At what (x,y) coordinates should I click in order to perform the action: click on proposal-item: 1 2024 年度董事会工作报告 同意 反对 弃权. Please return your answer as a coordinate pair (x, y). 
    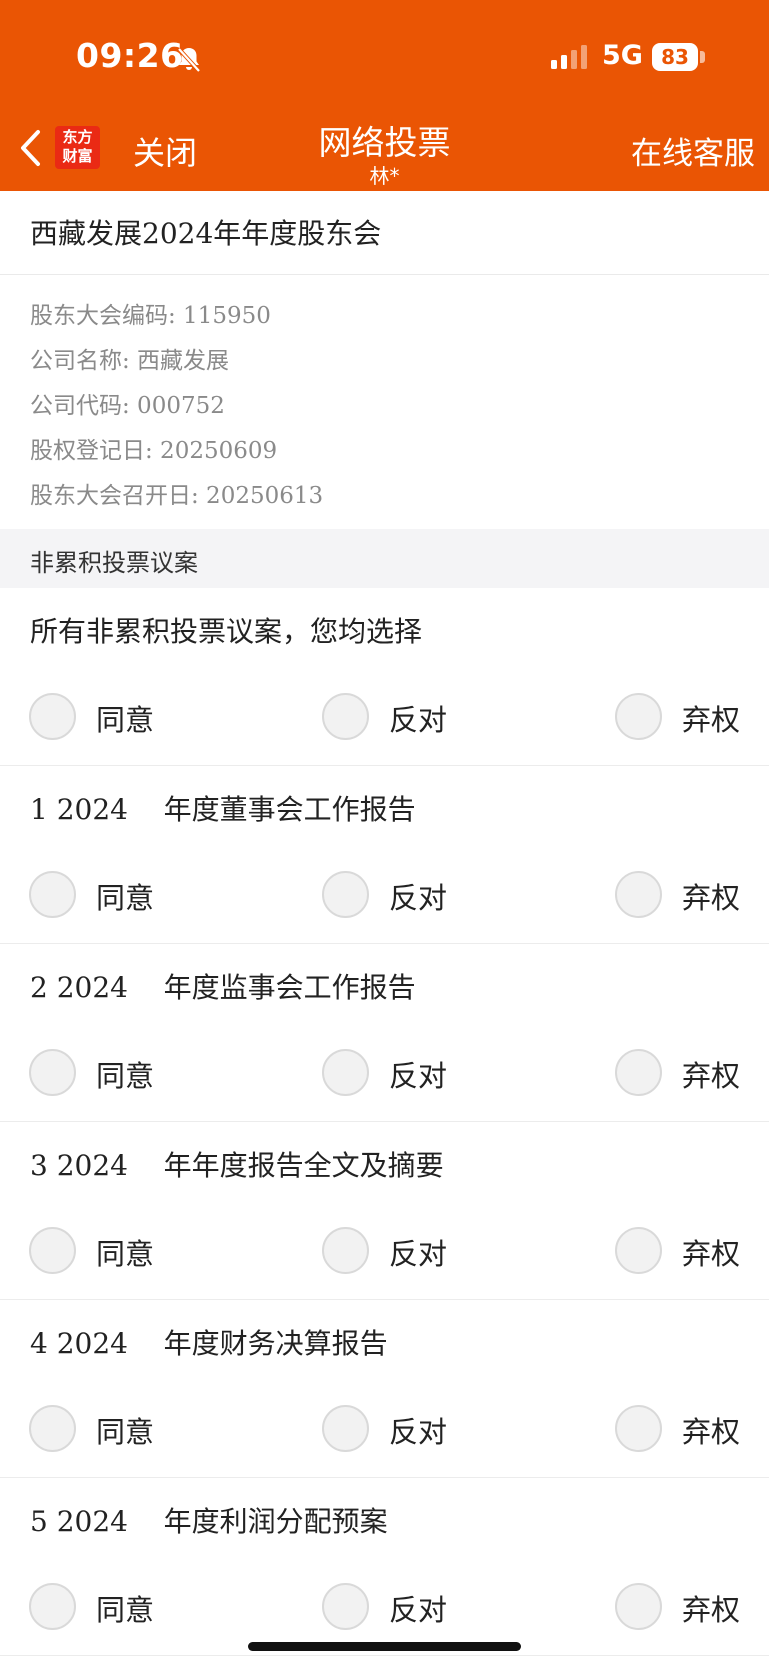
    Looking at the image, I should click on (384, 855).